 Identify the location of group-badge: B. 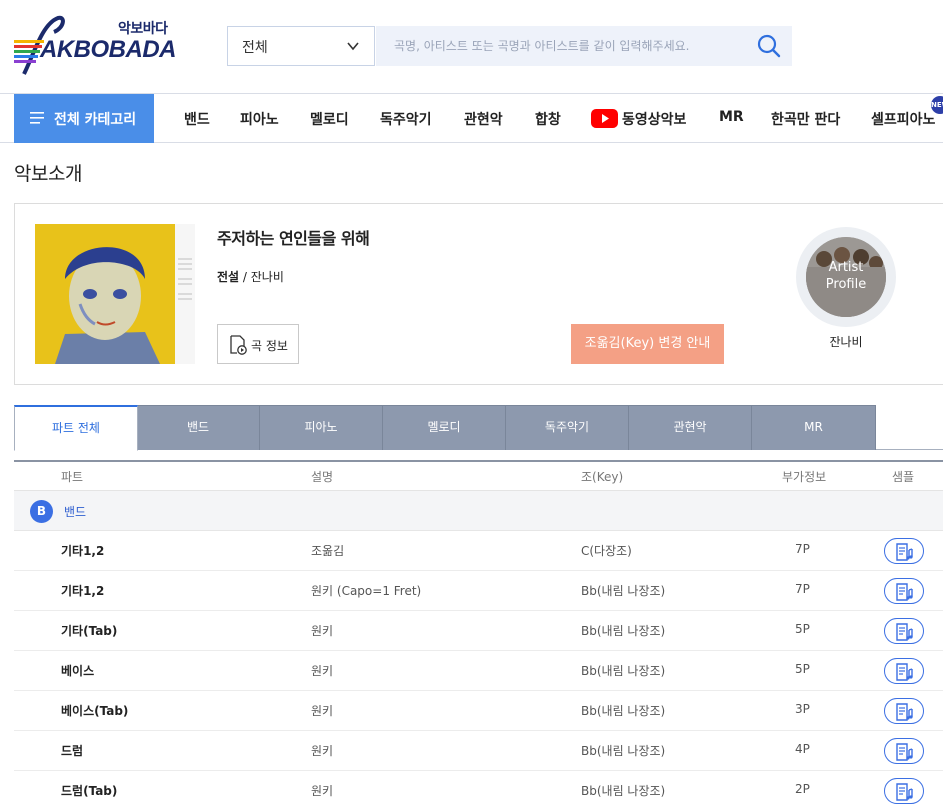
(41, 511).